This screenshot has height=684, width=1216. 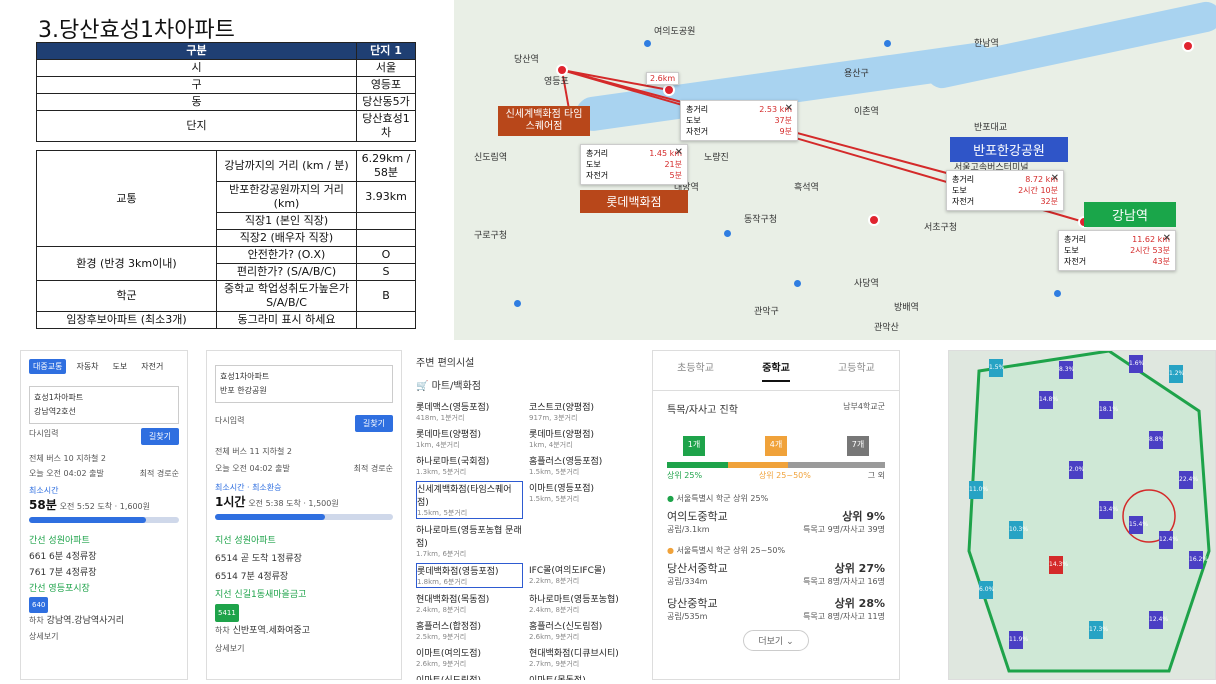 I want to click on mode-bike: 자전거, so click(x=152, y=366).